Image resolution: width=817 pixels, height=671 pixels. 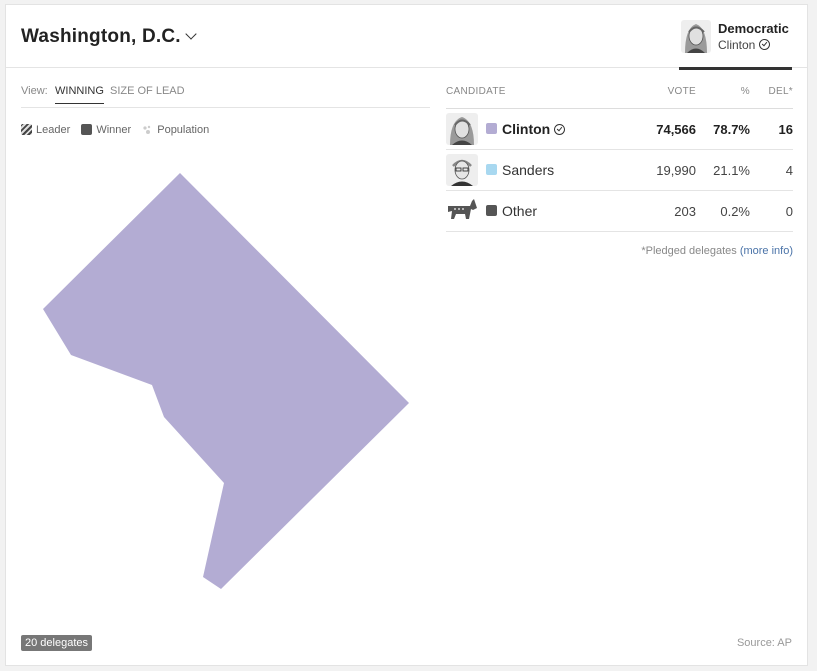 I want to click on legend-winner-label: Winner, so click(x=114, y=130).